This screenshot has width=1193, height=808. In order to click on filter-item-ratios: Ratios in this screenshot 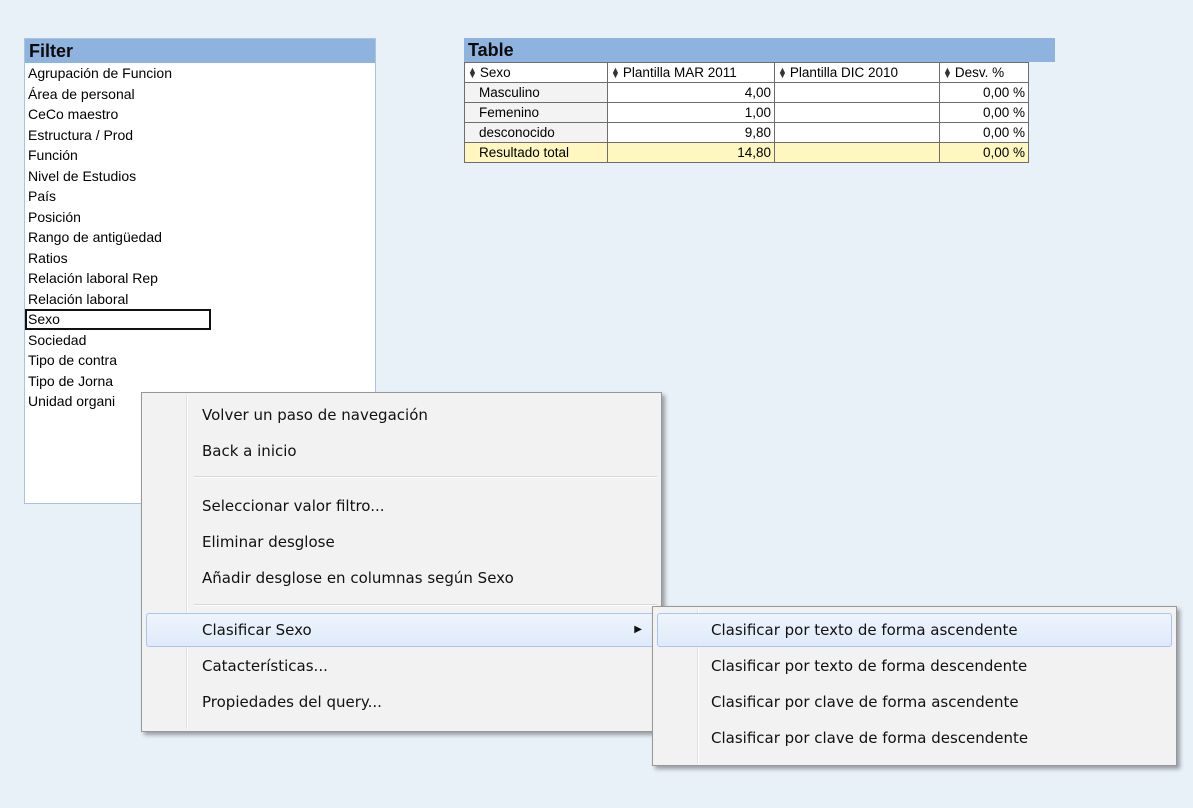, I will do `click(118, 258)`.